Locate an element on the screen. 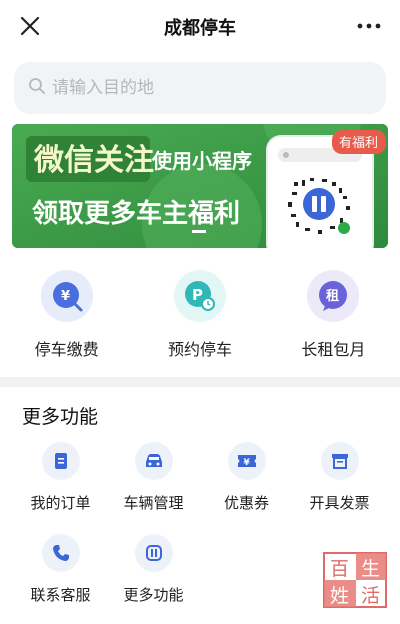  reserve-parking-icon: P is located at coordinates (199, 296).